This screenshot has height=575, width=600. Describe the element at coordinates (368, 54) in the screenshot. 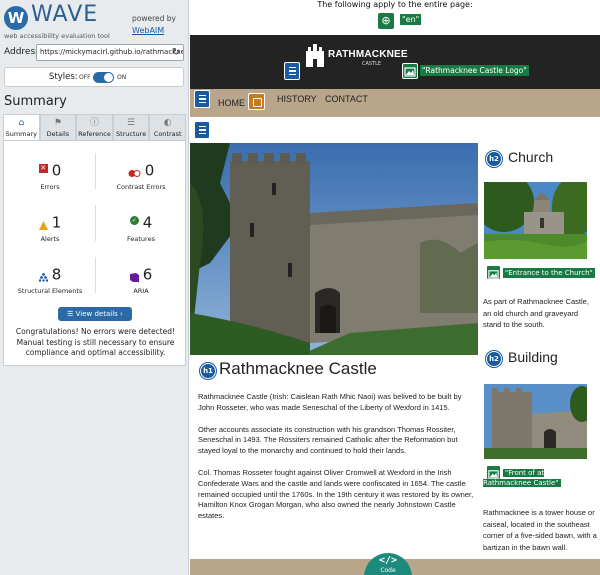

I see `logo-title: RATHMACKNEE` at that location.